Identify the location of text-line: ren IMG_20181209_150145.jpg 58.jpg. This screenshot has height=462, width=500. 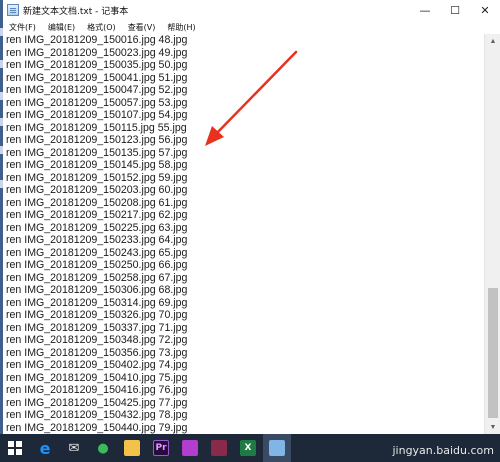
(97, 165).